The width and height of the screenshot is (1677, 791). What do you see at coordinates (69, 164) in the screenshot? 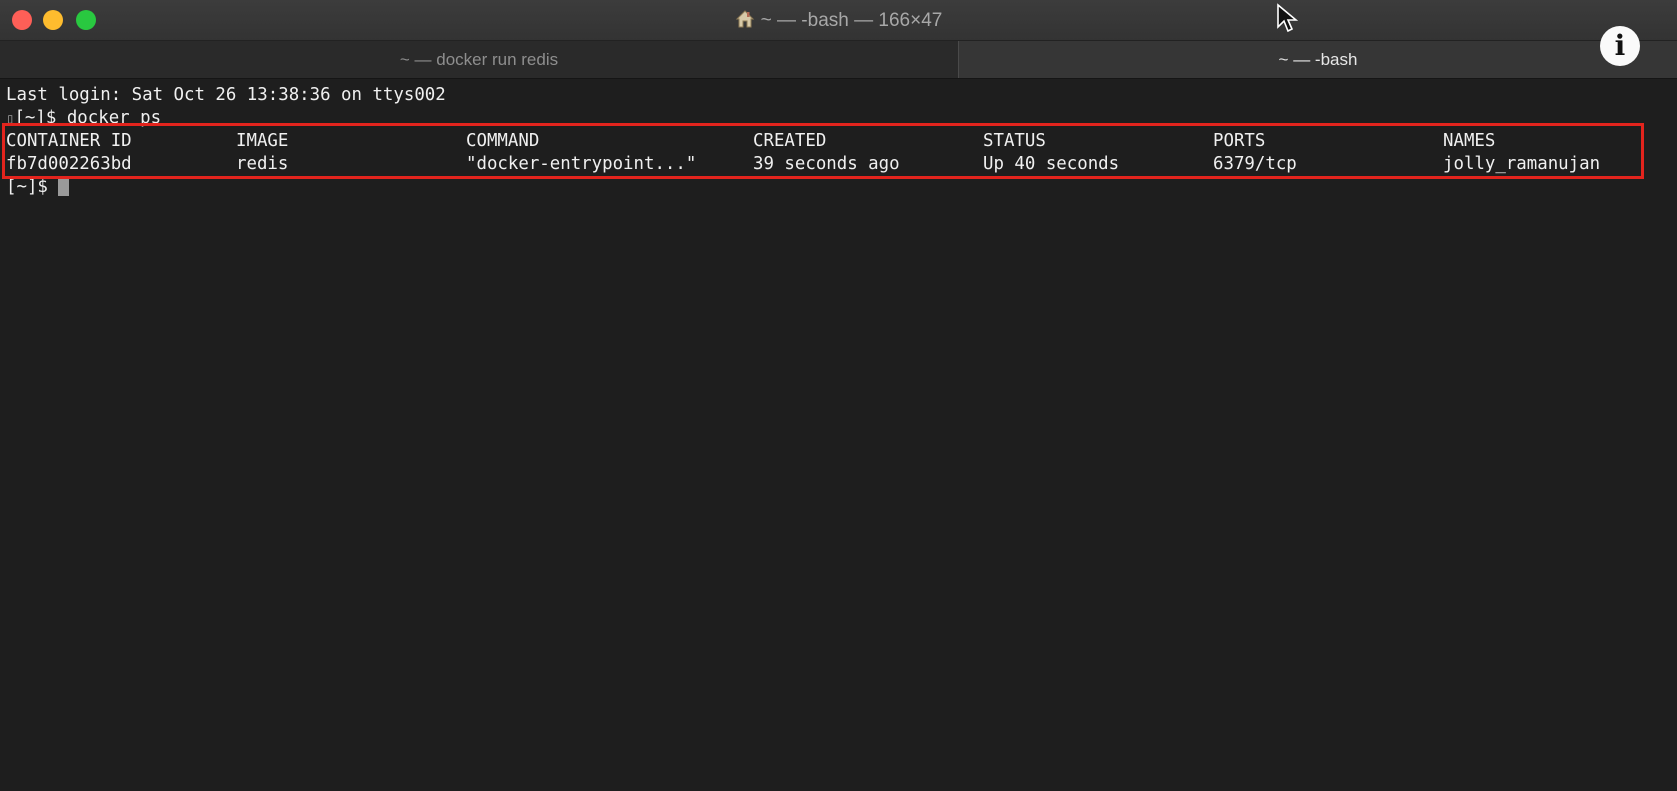
I see `cell-container-id: fb7d002263bd` at bounding box center [69, 164].